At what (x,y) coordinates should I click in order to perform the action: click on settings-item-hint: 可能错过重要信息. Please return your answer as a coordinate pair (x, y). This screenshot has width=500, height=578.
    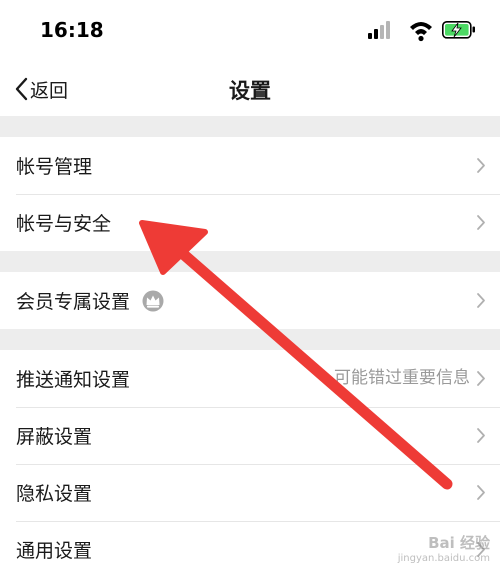
    Looking at the image, I should click on (402, 378).